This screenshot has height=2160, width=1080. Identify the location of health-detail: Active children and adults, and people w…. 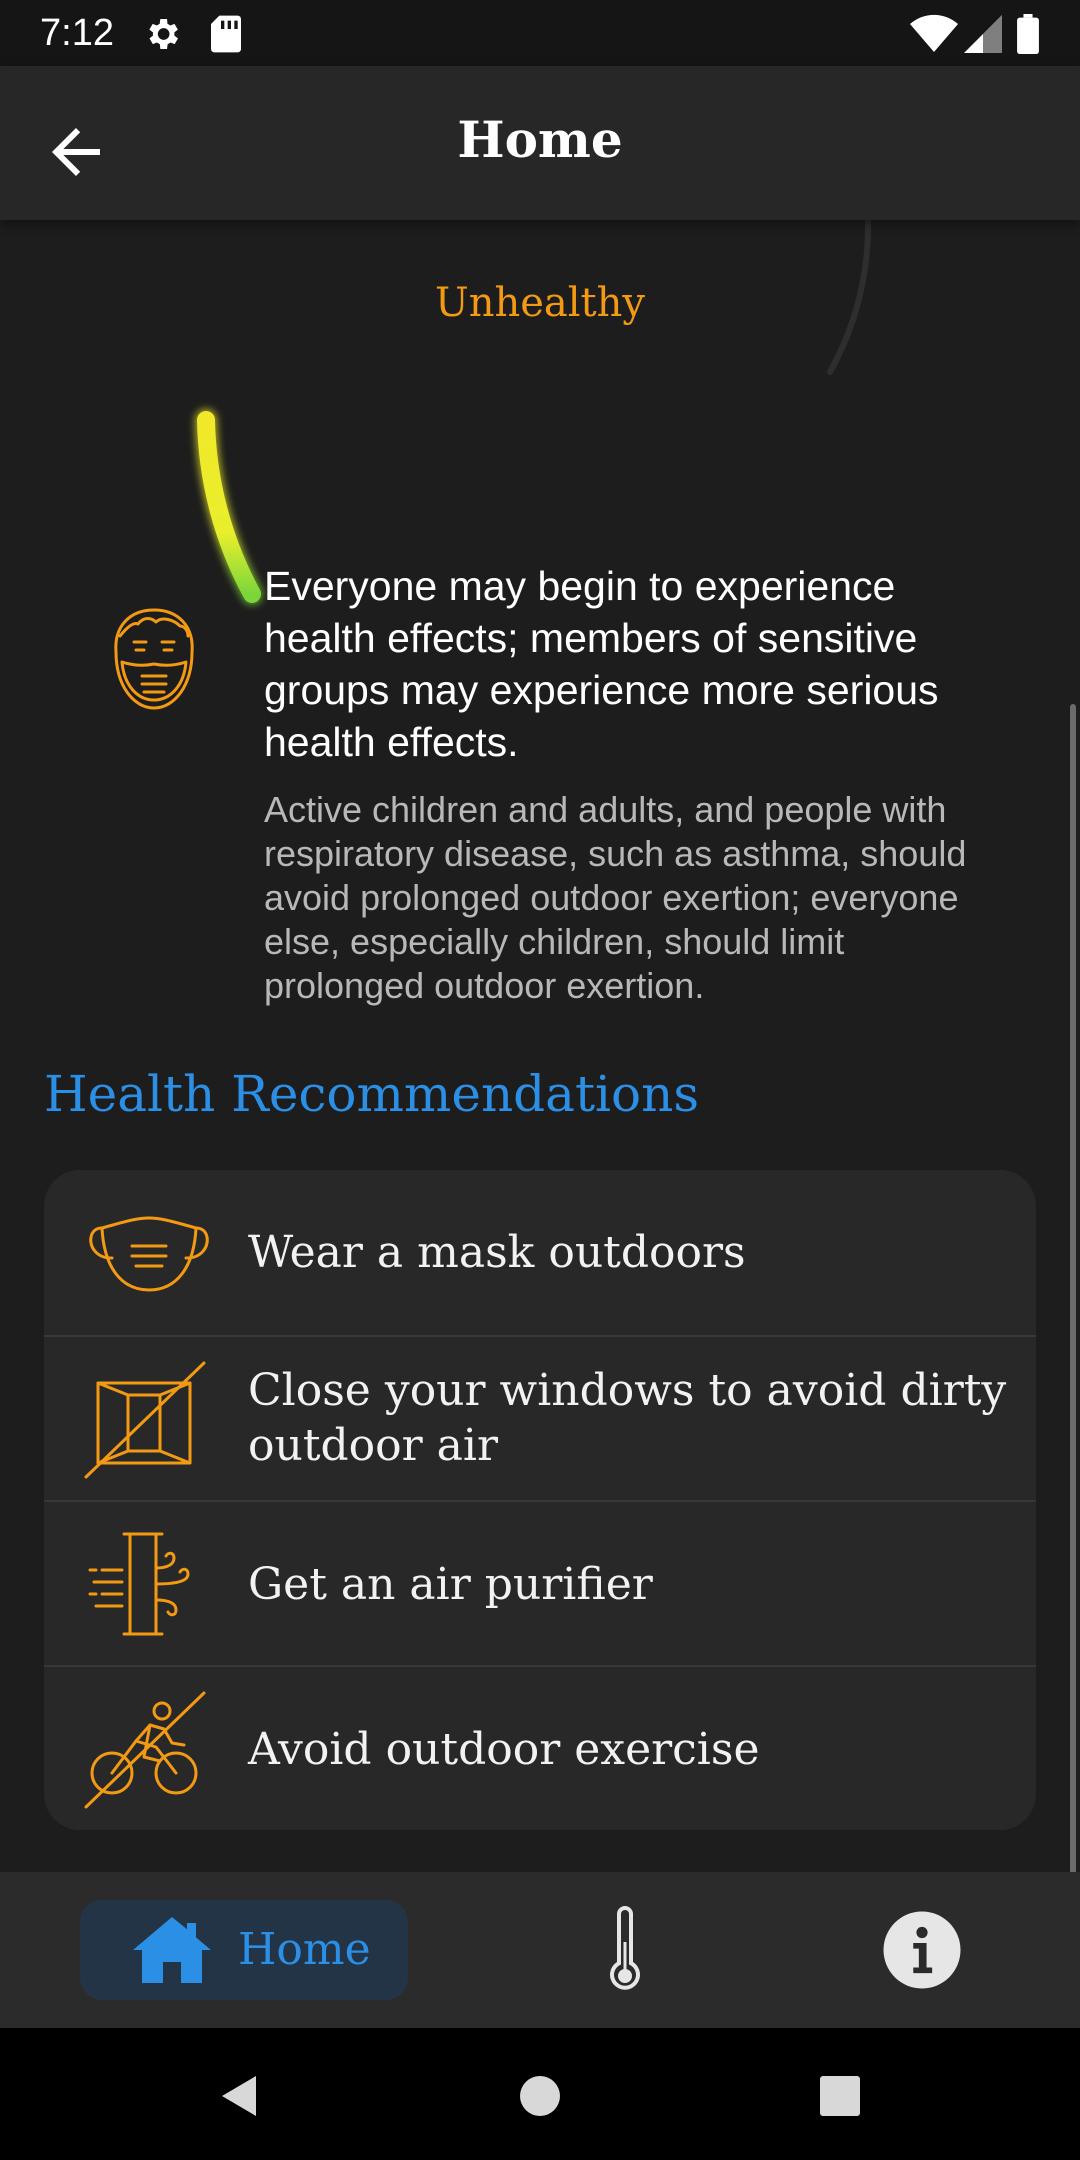
(615, 897).